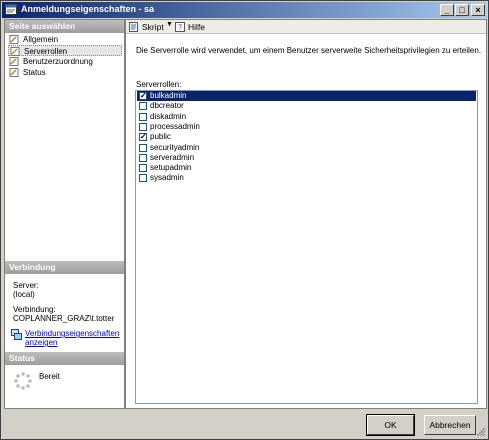  Describe the element at coordinates (65, 39) in the screenshot. I see `sidebar-item-allgemein: Allgemein` at that location.